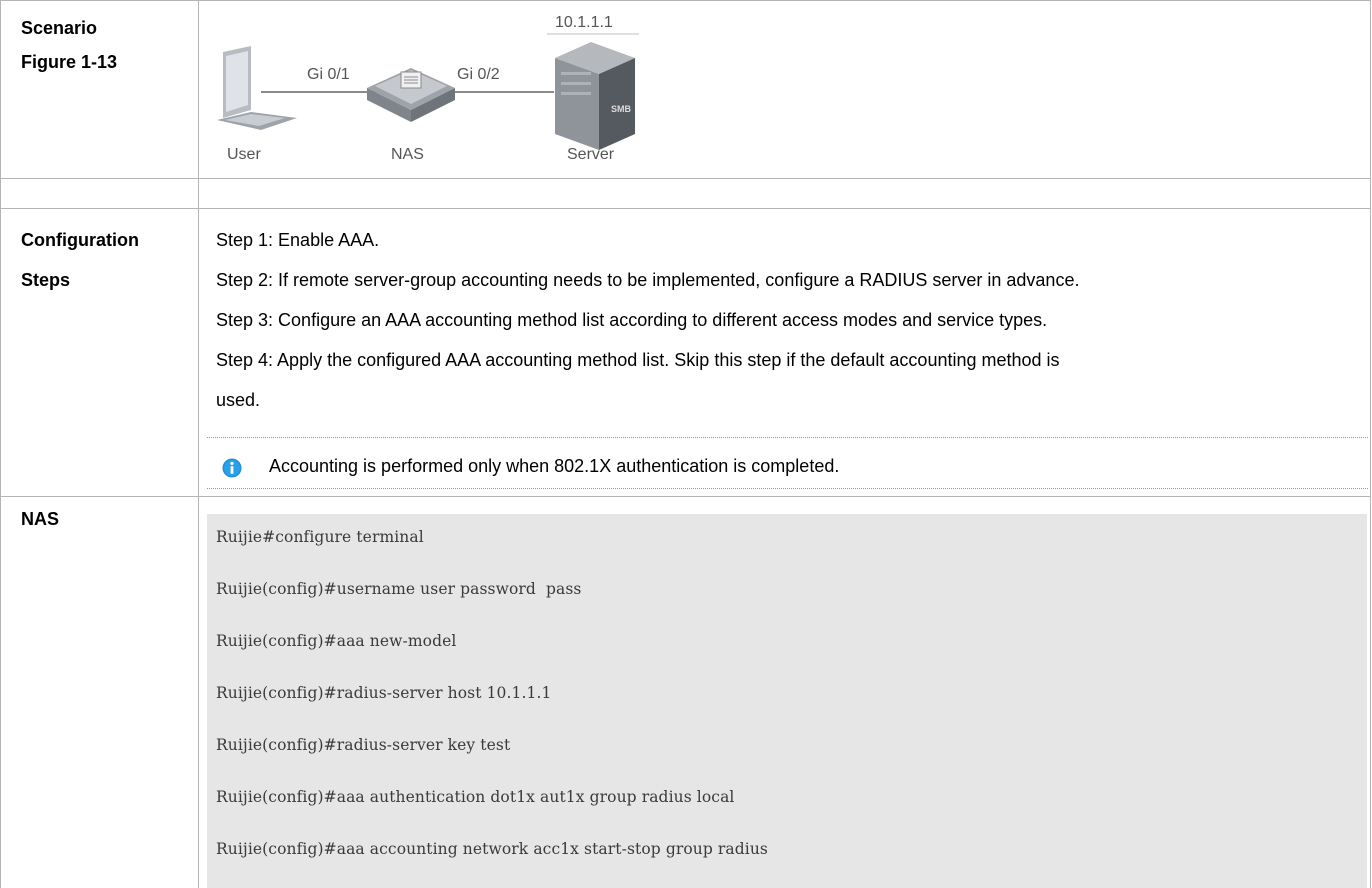 This screenshot has width=1372, height=888. I want to click on scenario-label: Scenario, so click(59, 28).